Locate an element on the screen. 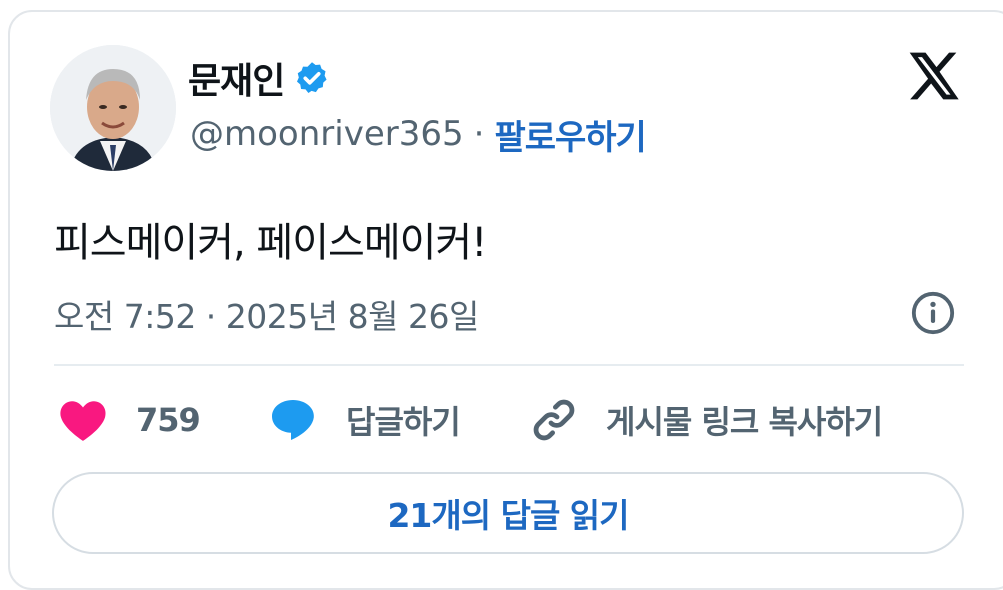 This screenshot has height=590, width=1003. link-icon is located at coordinates (554, 420).